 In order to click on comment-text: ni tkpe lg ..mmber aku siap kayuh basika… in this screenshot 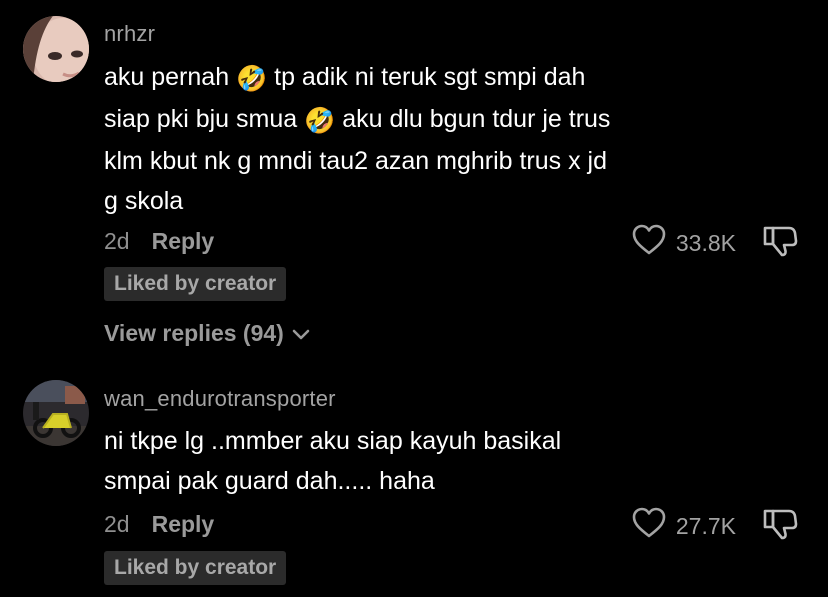, I will do `click(333, 461)`.